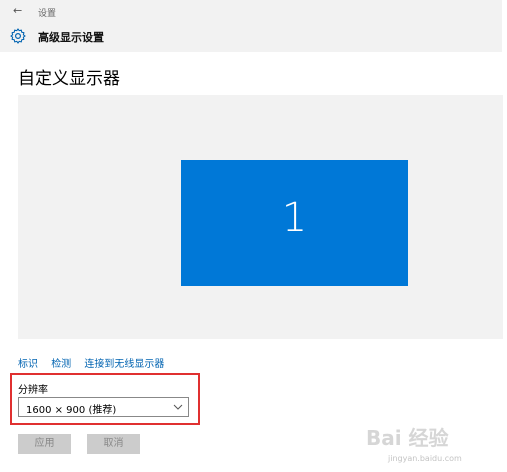 The height and width of the screenshot is (472, 507). I want to click on baidu-watermark: Bai 经验 jingyan.baidu.com, so click(428, 444).